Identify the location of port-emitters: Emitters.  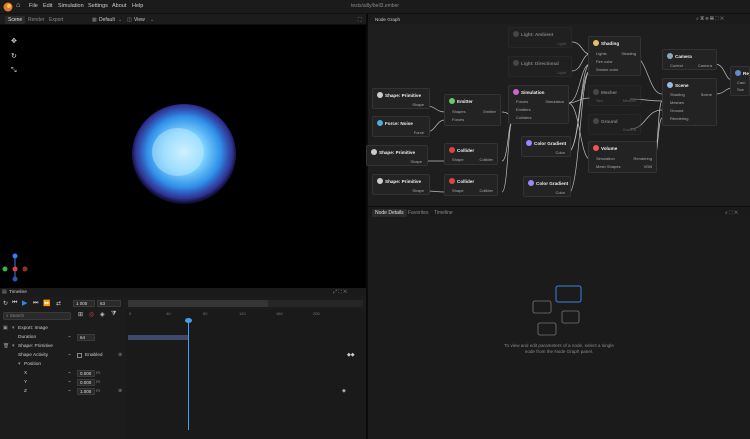
(523, 109).